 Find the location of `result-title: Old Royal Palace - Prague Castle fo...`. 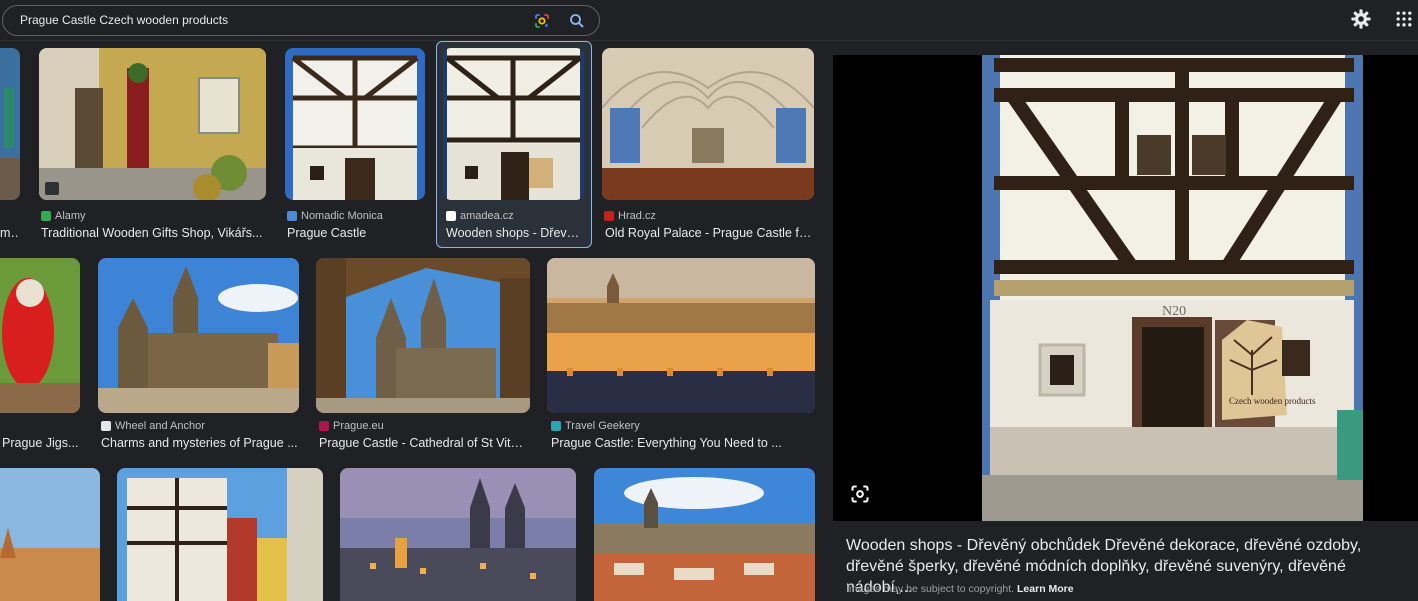

result-title: Old Royal Palace - Prague Castle fo... is located at coordinates (709, 233).